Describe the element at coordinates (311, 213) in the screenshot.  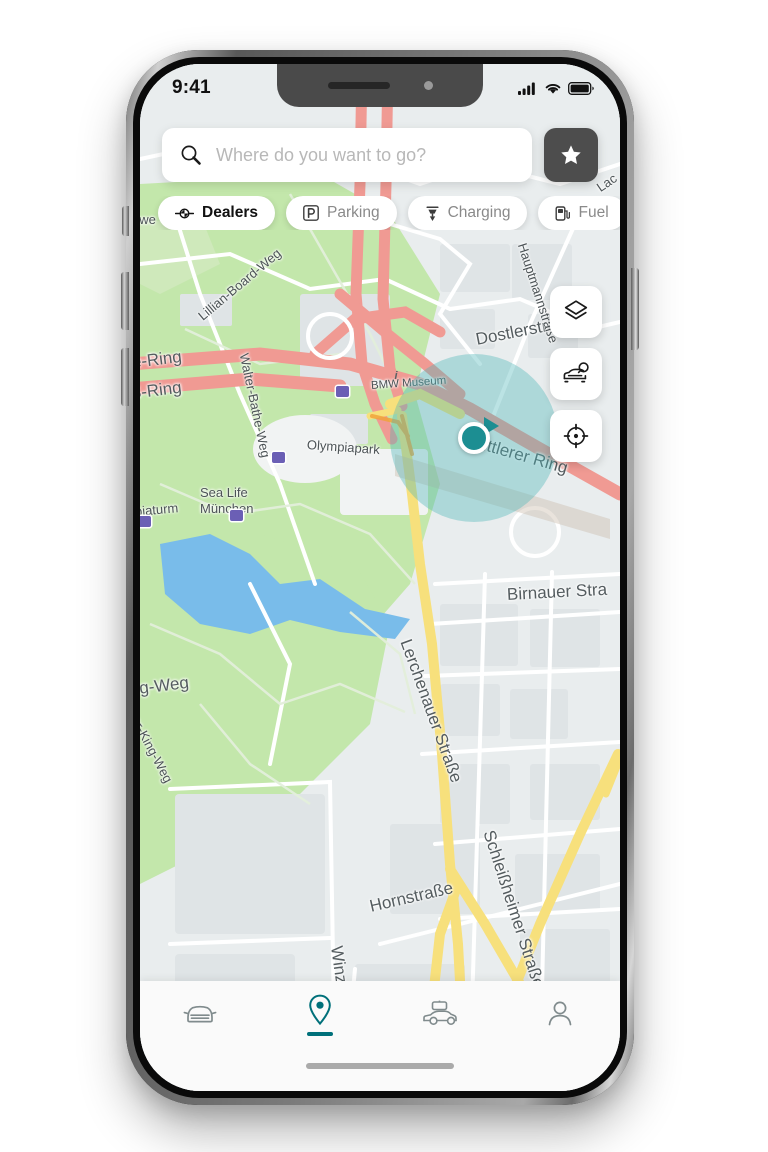
I see `parking-p-icon` at that location.